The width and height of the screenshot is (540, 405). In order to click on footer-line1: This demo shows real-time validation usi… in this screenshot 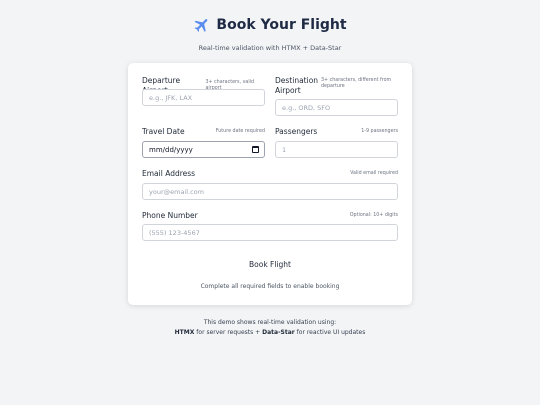, I will do `click(270, 322)`.